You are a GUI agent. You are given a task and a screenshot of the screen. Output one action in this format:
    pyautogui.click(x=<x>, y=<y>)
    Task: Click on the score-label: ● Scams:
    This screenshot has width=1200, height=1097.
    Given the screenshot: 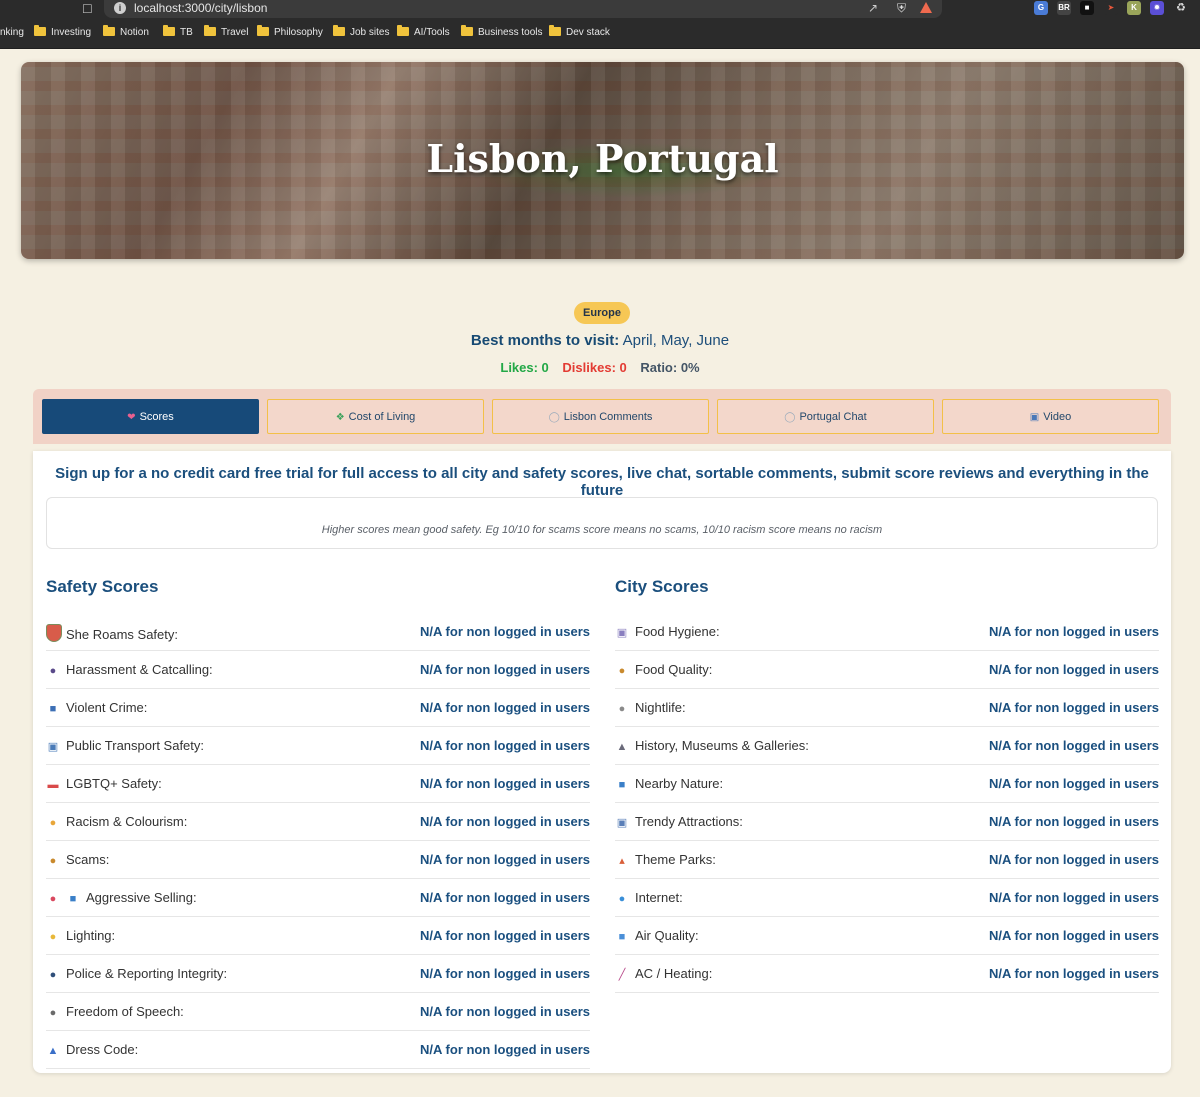 What is the action you would take?
    pyautogui.click(x=78, y=859)
    